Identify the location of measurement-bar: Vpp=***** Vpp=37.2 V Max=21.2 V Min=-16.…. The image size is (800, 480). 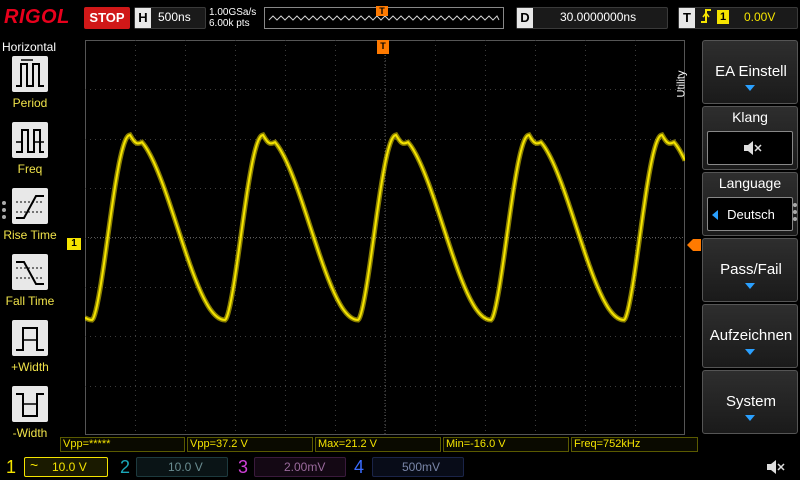
(380, 444).